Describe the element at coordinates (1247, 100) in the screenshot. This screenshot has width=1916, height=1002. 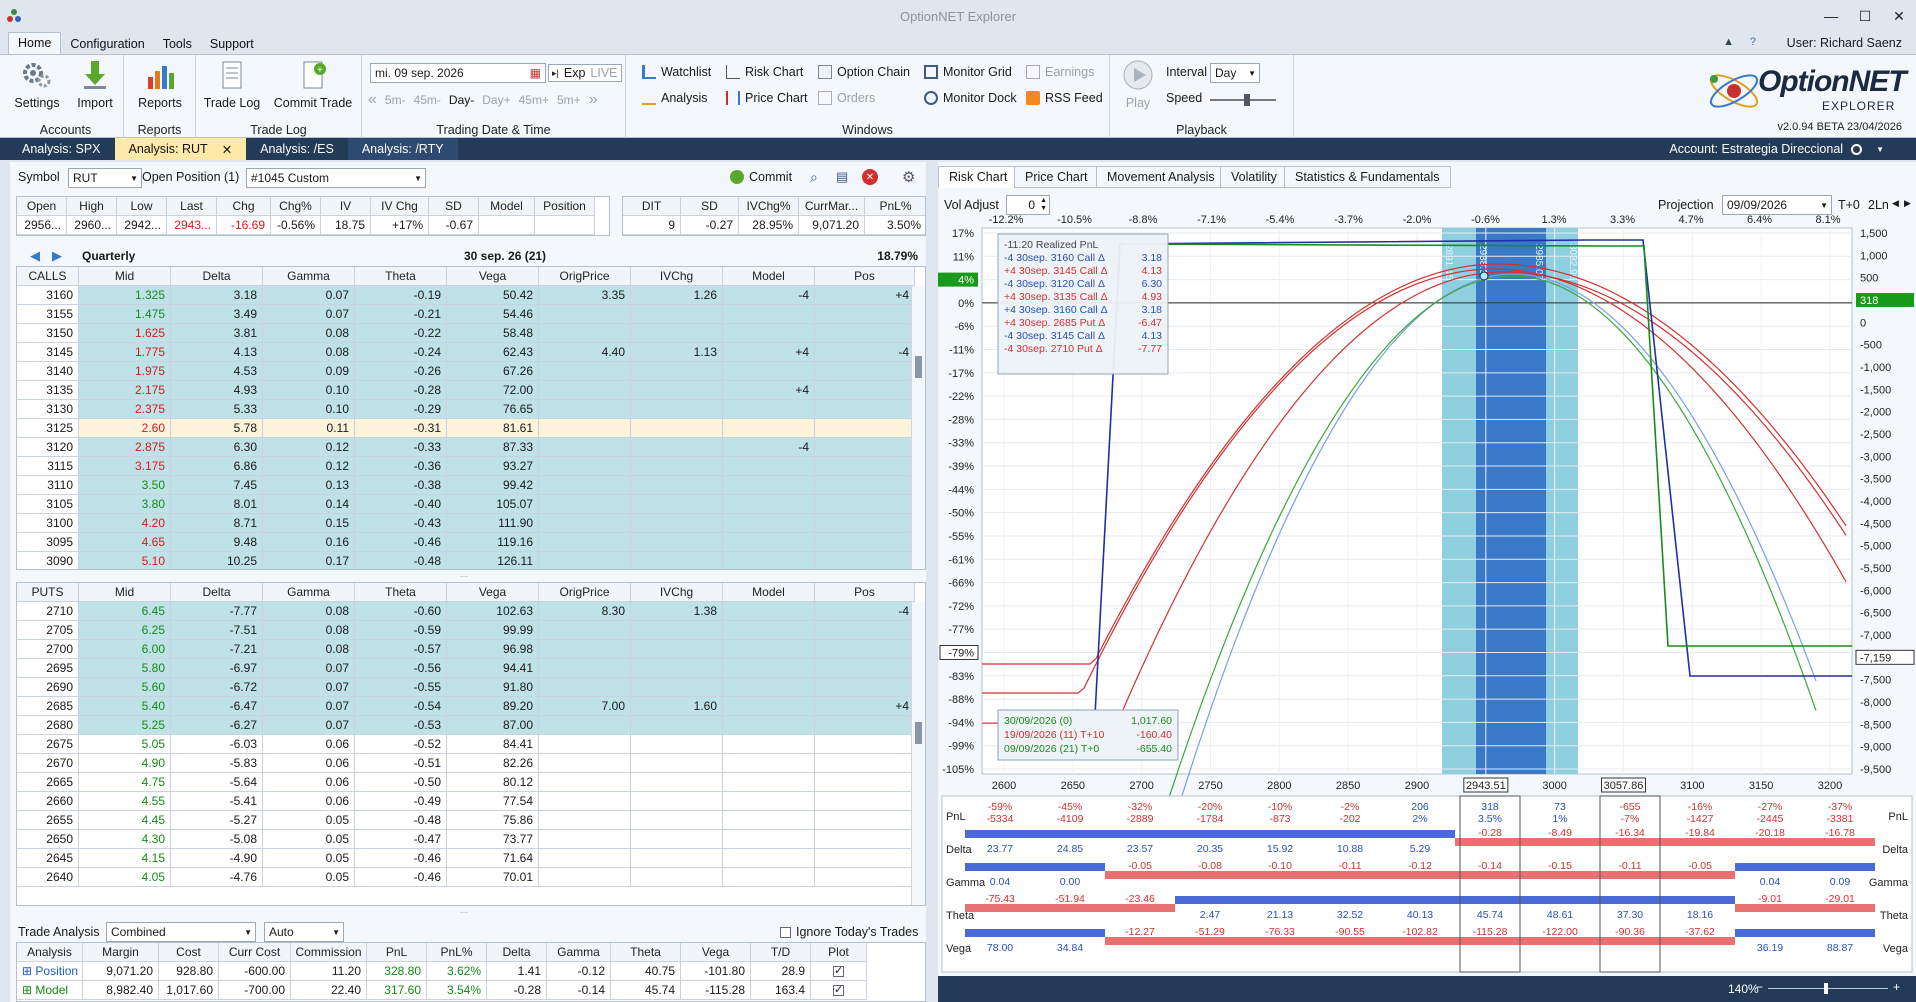
I see `slider-thumb` at that location.